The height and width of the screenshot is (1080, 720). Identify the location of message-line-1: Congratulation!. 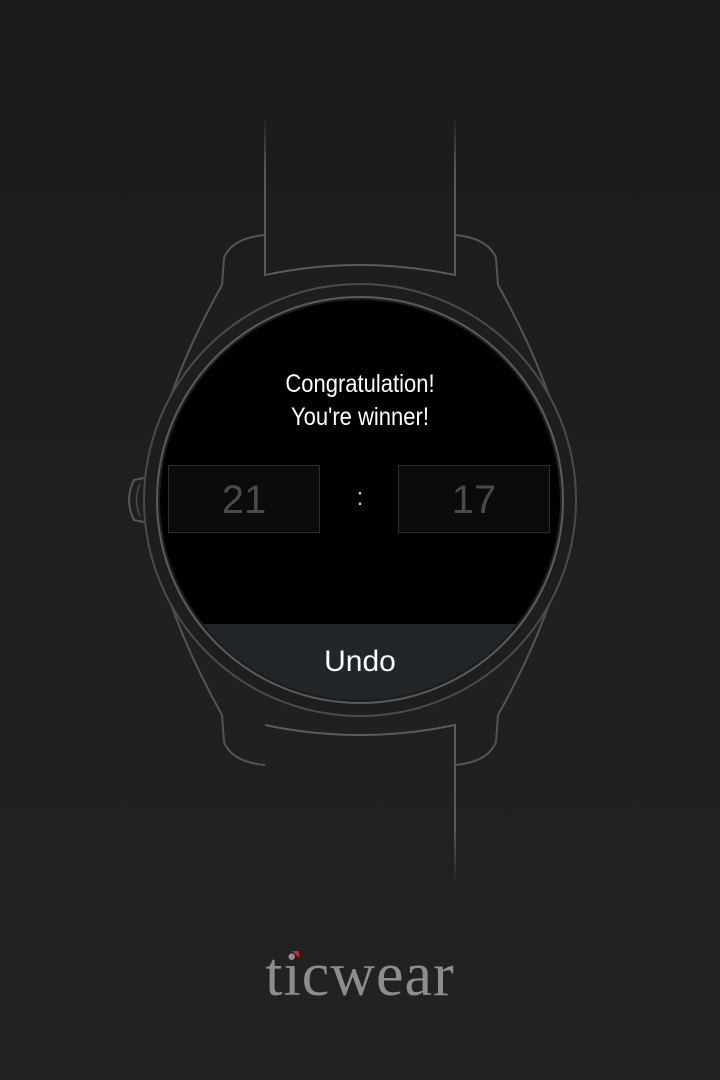
(360, 384).